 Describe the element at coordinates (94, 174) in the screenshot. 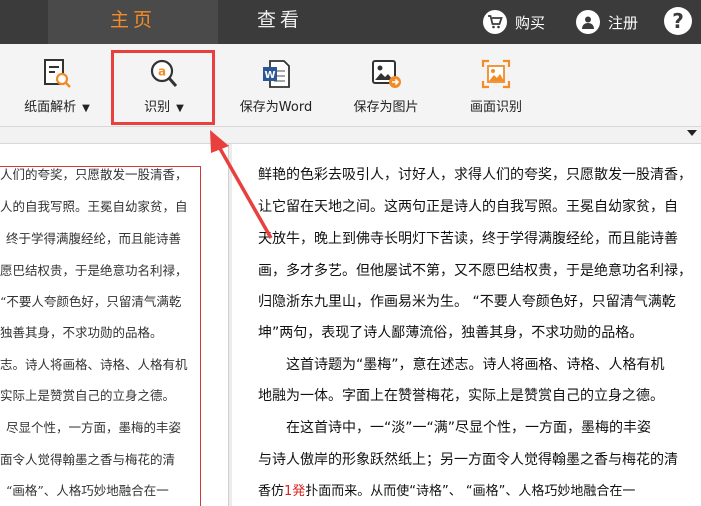

I see `source-text-line: 人们的夸奖，只愿散发一股清香，` at that location.